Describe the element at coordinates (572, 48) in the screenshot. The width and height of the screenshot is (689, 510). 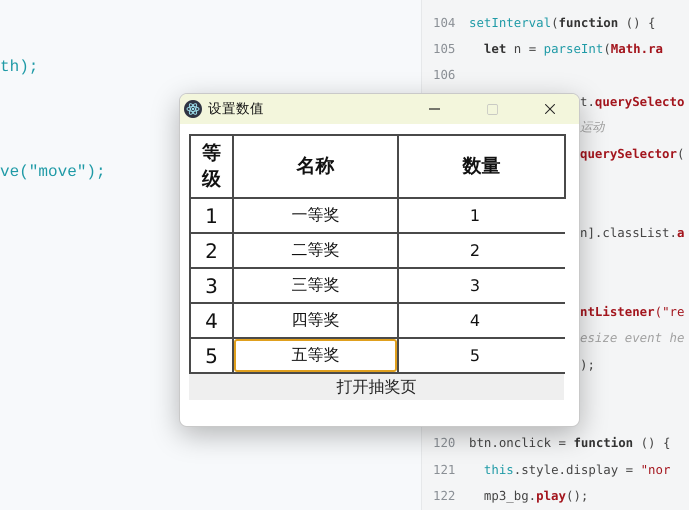
I see `code-line: let n = parseInt(Math.ra` at that location.